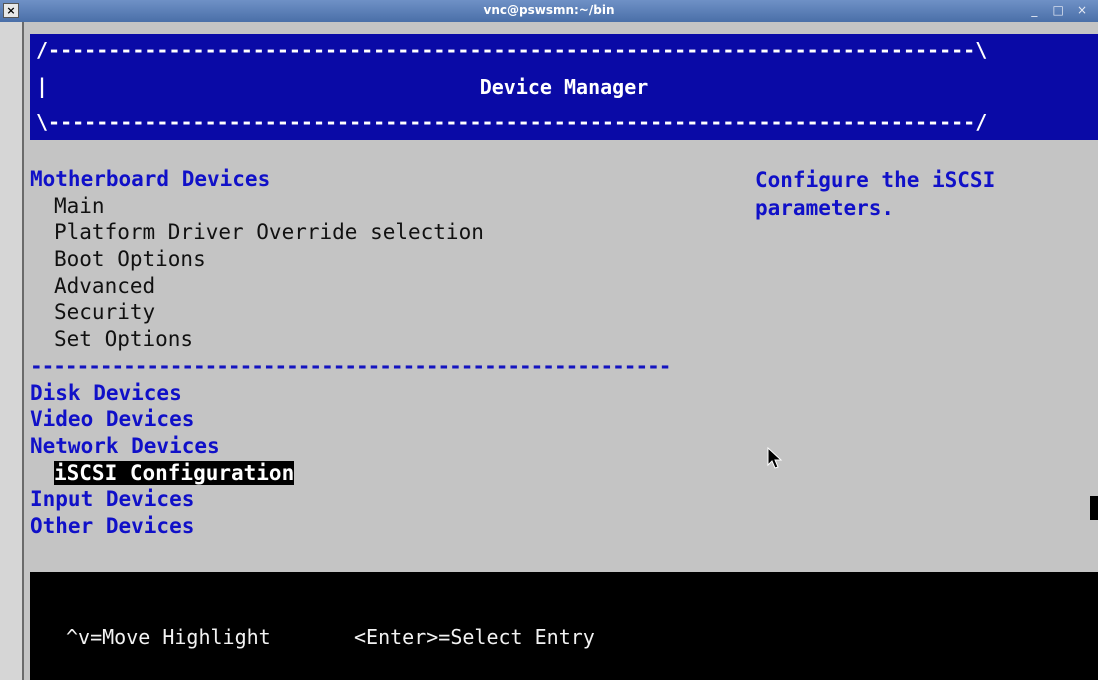 The width and height of the screenshot is (1098, 680). What do you see at coordinates (390, 259) in the screenshot?
I see `menu-item-boot-options: Boot Options` at bounding box center [390, 259].